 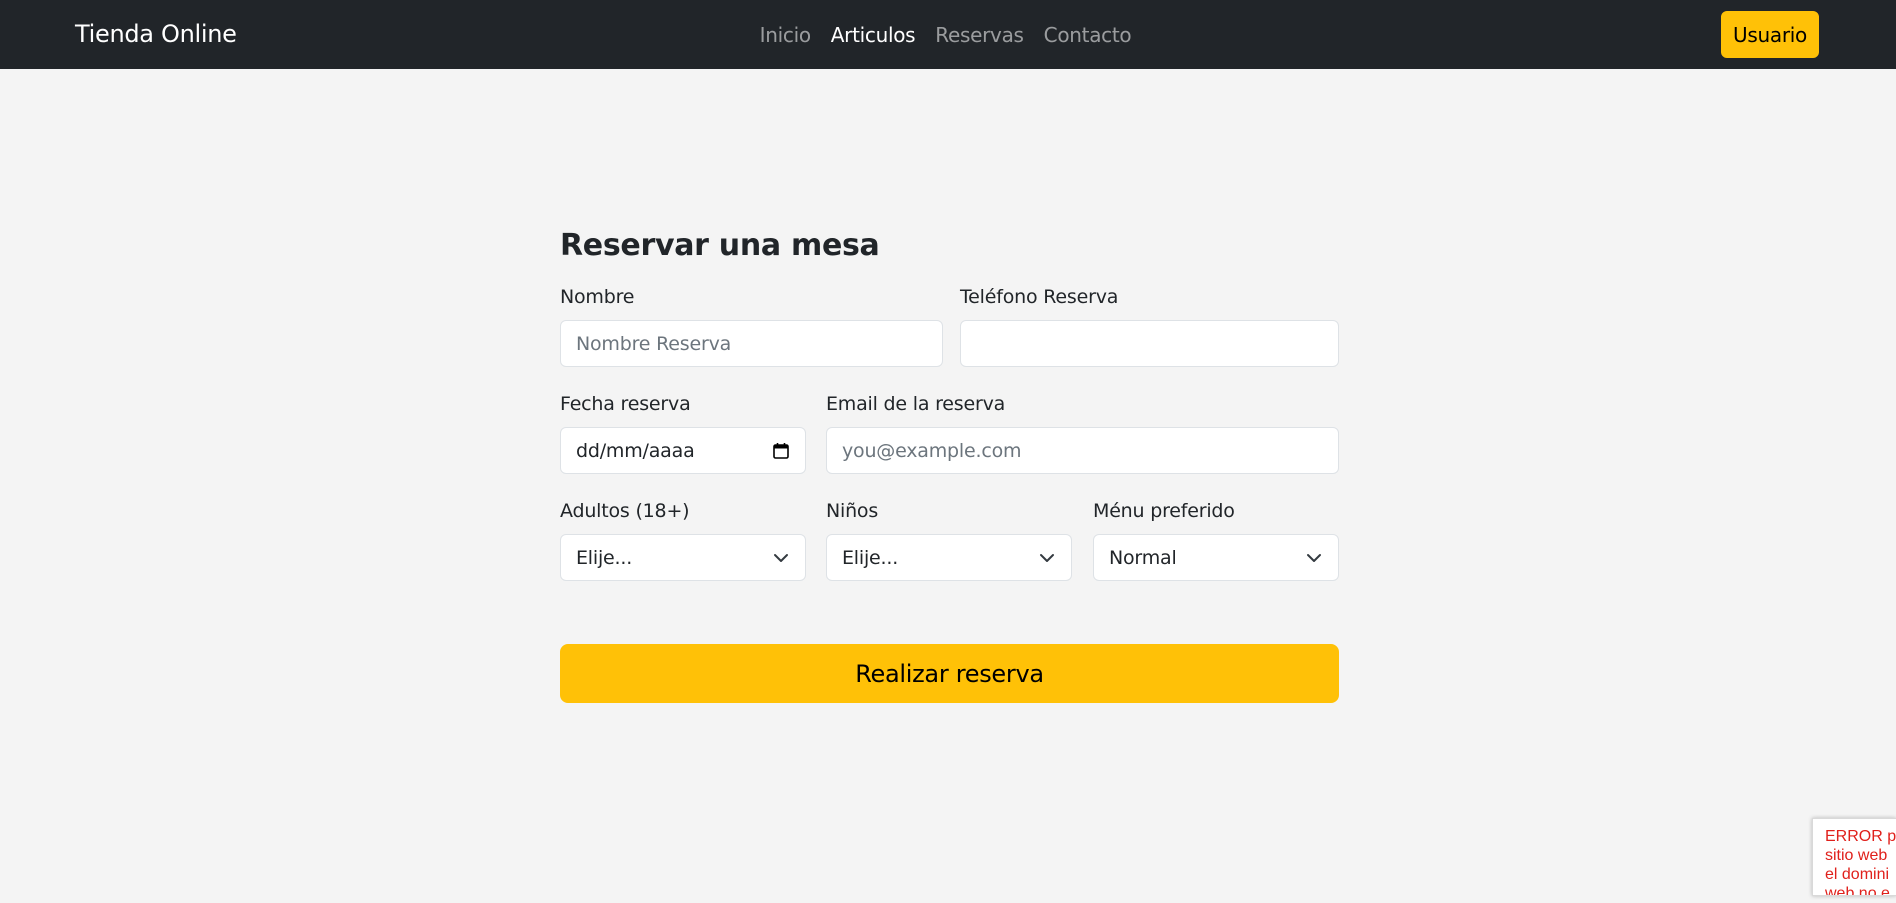 I want to click on telefono-label: Teléfono Reserva, so click(x=1039, y=297).